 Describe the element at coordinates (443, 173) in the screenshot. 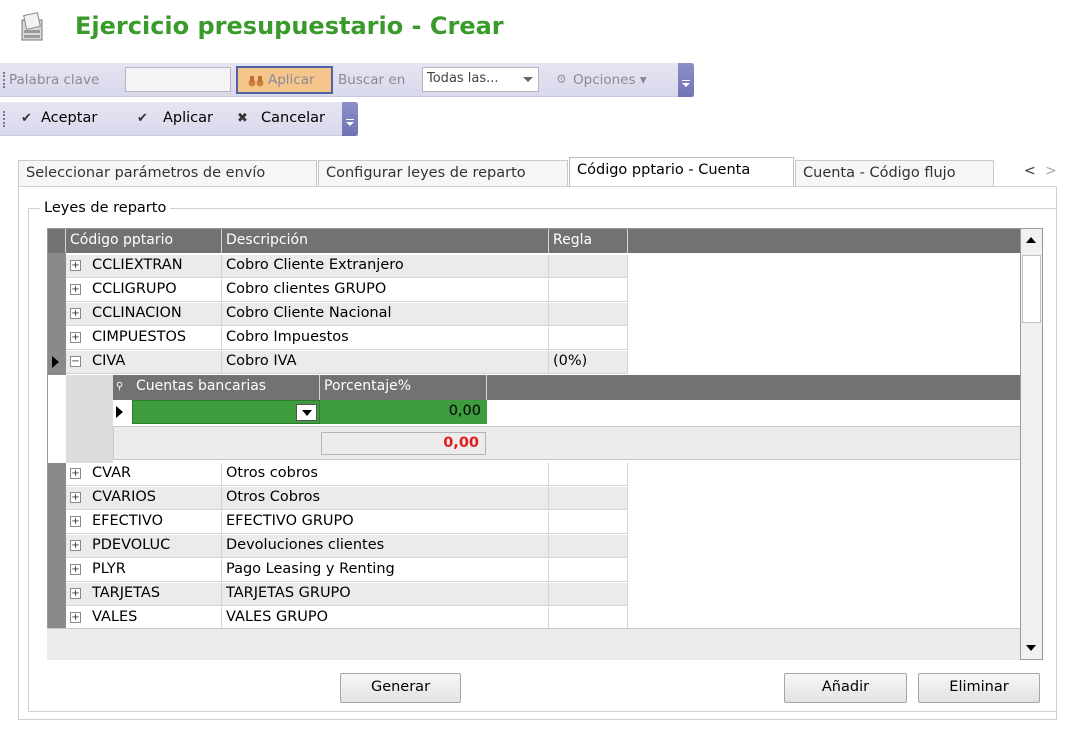

I see `tab-distribution-laws: Configurar leyes de reparto` at that location.